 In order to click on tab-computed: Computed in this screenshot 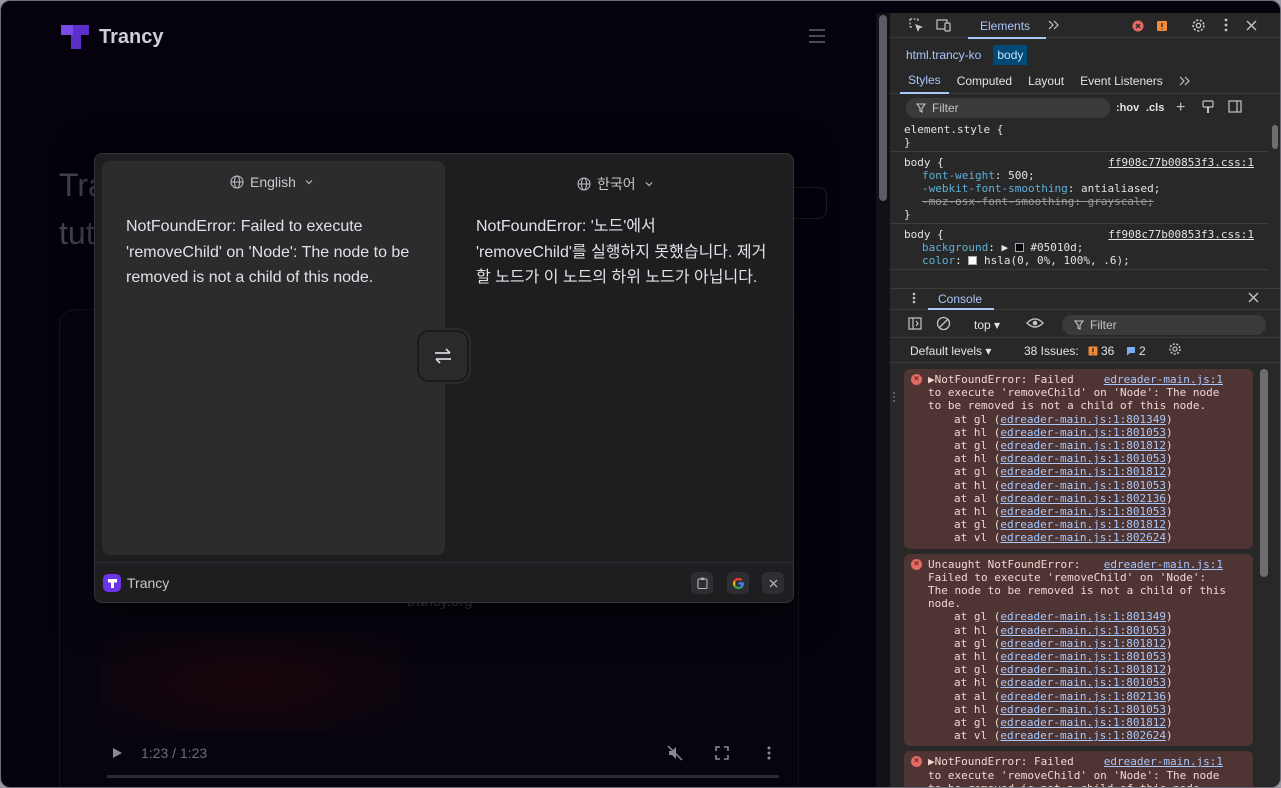, I will do `click(984, 81)`.